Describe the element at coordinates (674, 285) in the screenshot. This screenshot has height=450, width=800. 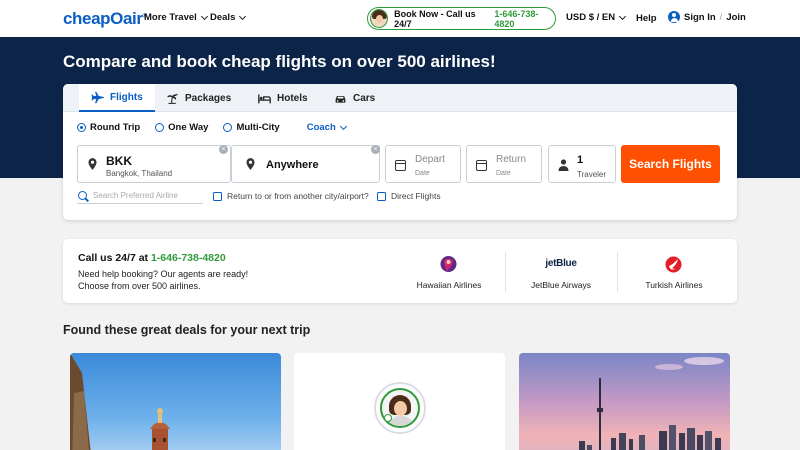
I see `turkish-airlines-name: Turkish Airlines` at that location.